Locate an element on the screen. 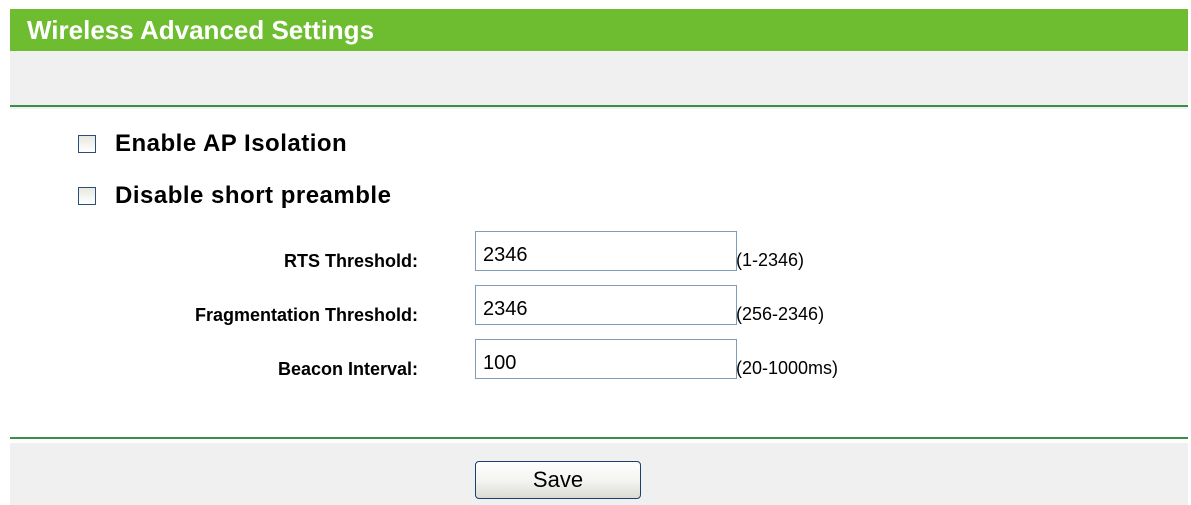  fragmentation-threshold-label: Fragmentation Threshold: is located at coordinates (306, 315).